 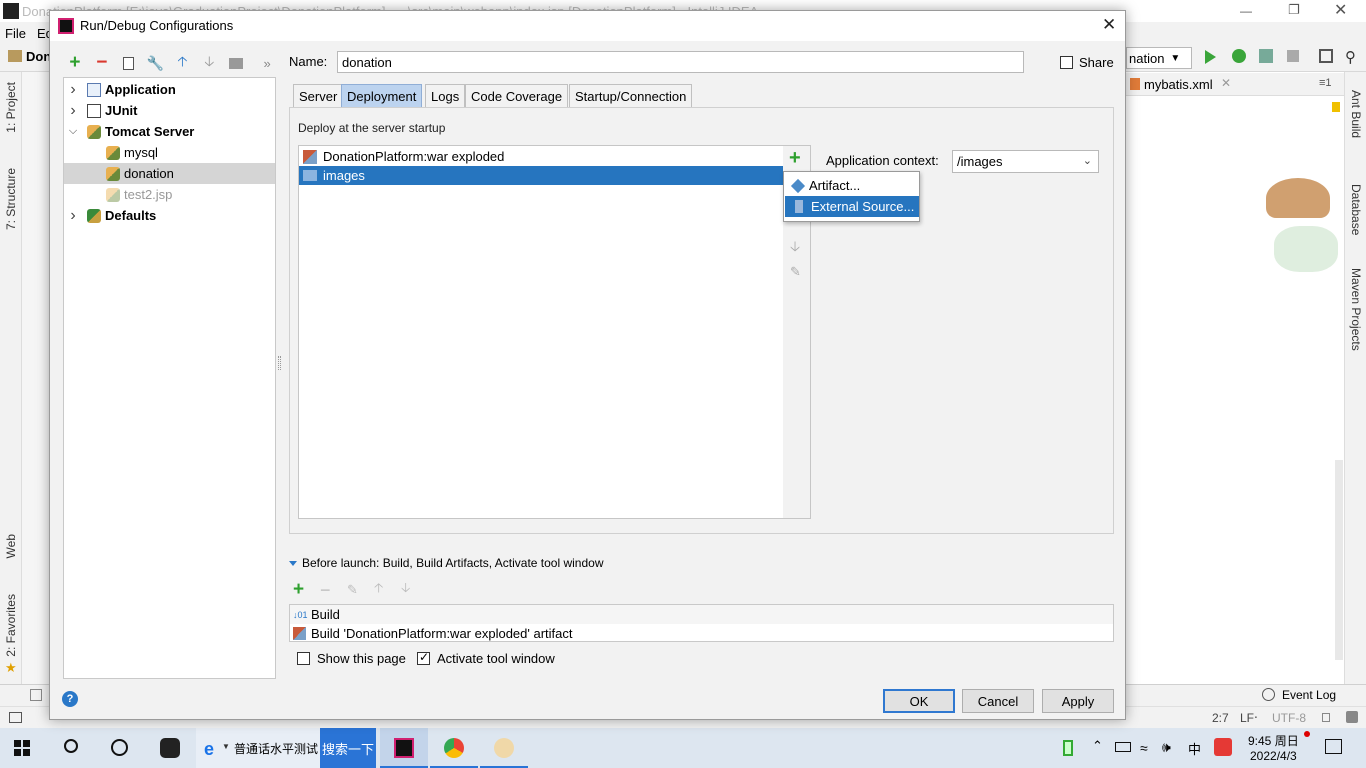 What do you see at coordinates (1144, 748) in the screenshot?
I see `wifi-icon: ≈` at bounding box center [1144, 748].